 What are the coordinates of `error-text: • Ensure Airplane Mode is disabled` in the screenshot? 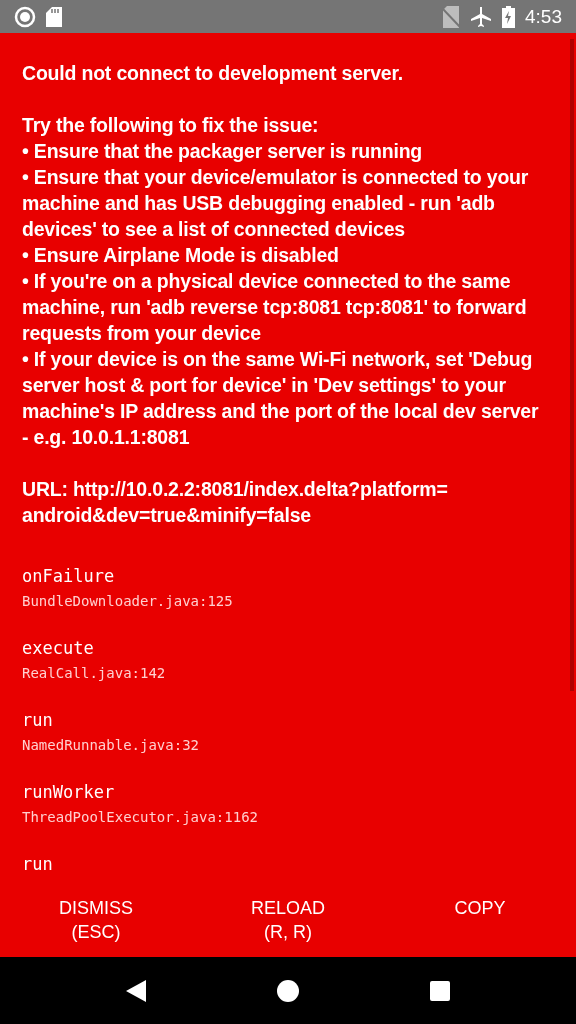 It's located at (181, 255).